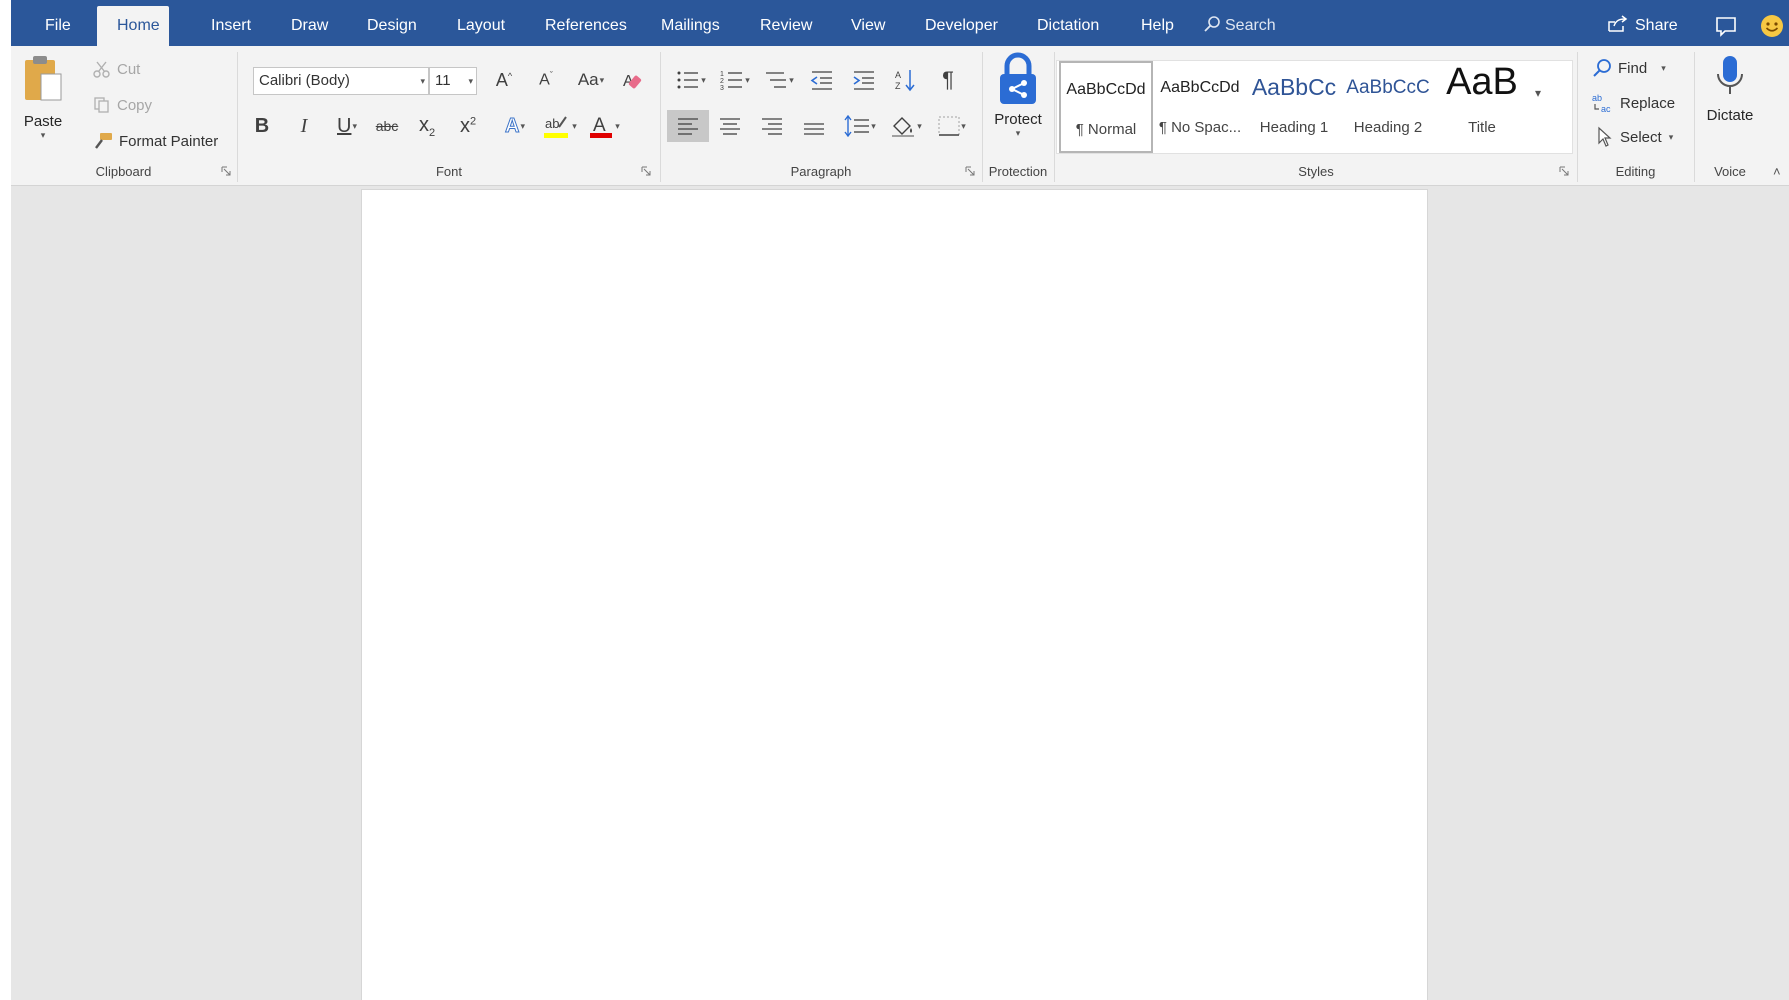  I want to click on svg-text: Z, so click(898, 86).